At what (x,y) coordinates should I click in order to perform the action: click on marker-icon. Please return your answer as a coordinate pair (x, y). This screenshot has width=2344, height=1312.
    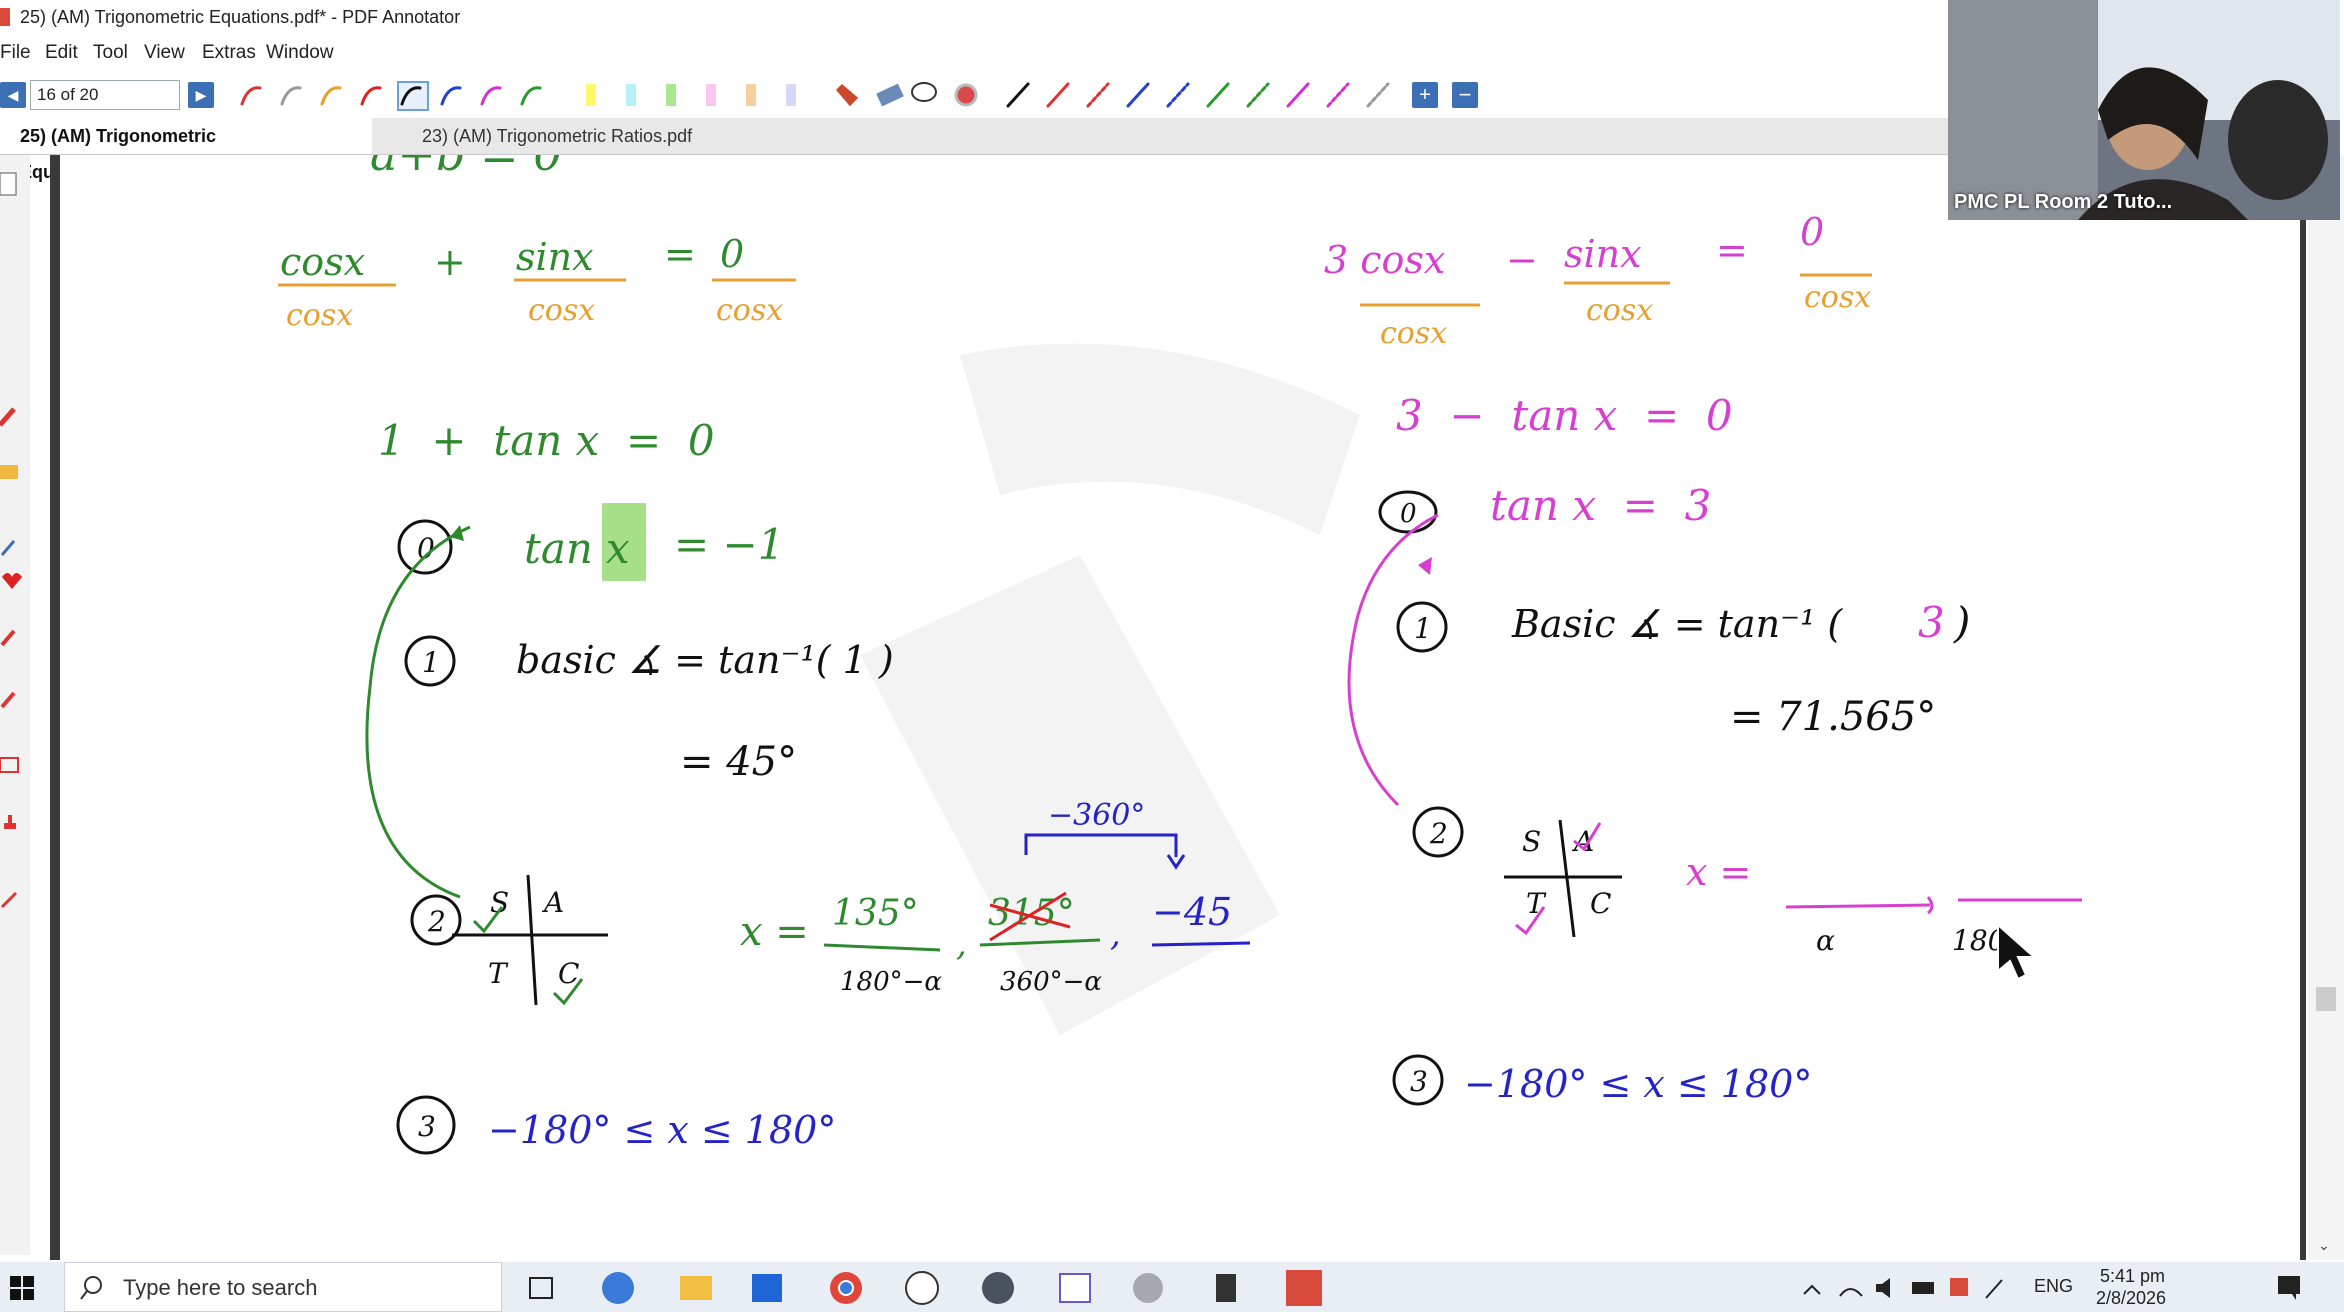
    Looking at the image, I should click on (8, 700).